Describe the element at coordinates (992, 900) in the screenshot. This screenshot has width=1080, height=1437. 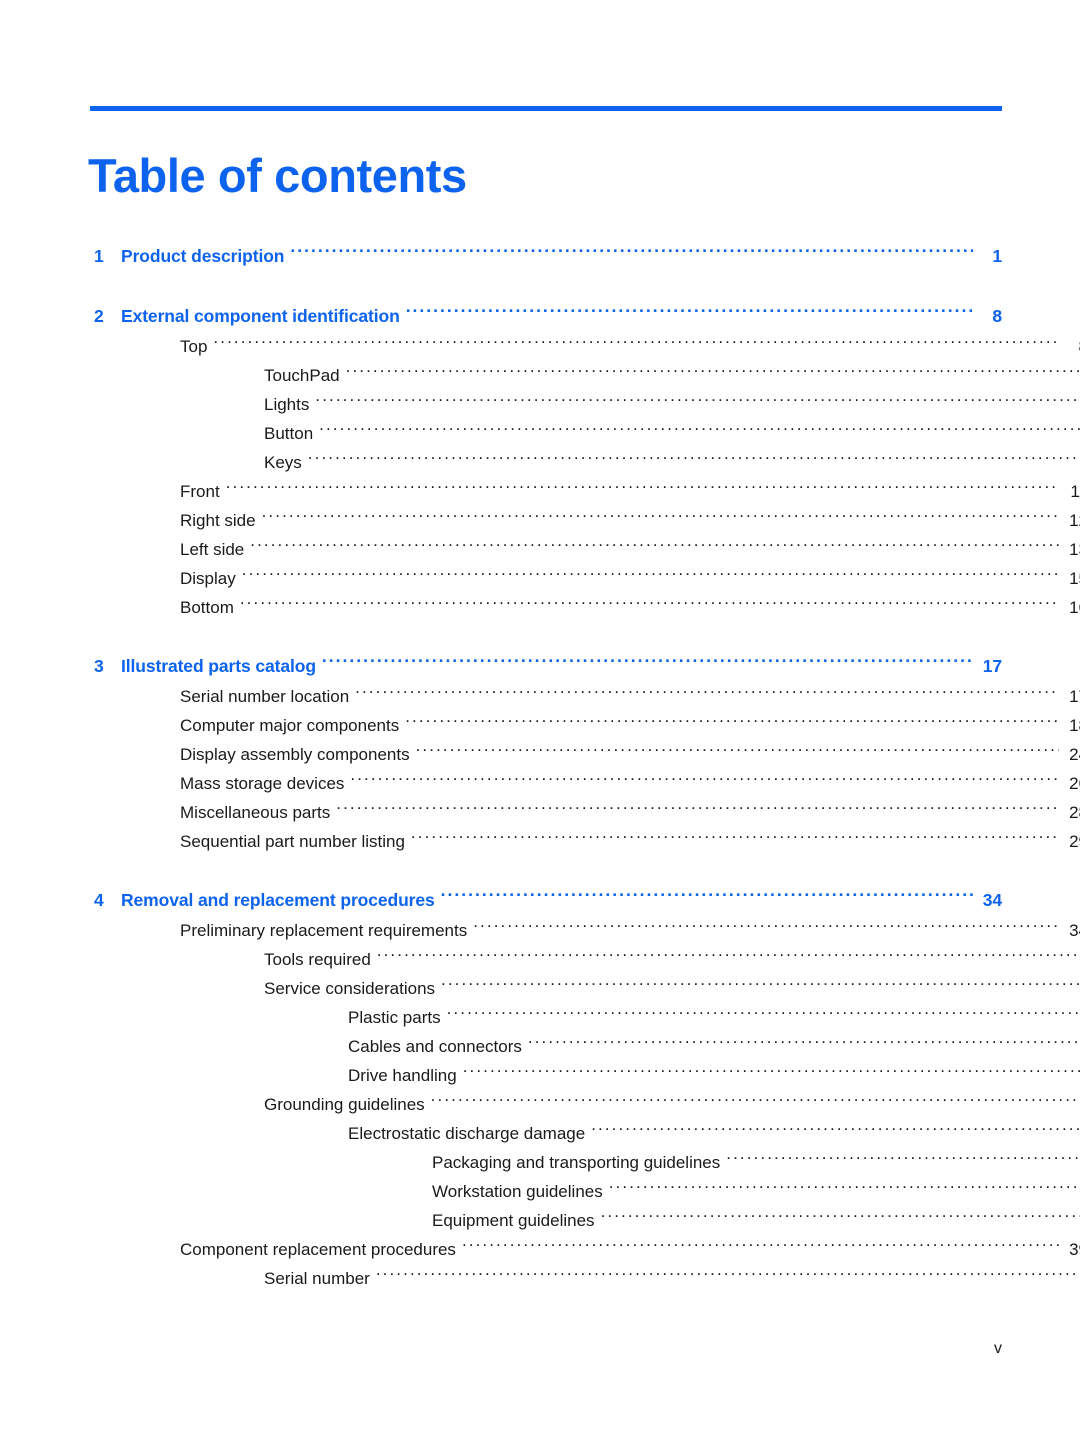
I see `toc-entry-page-number: 34` at that location.